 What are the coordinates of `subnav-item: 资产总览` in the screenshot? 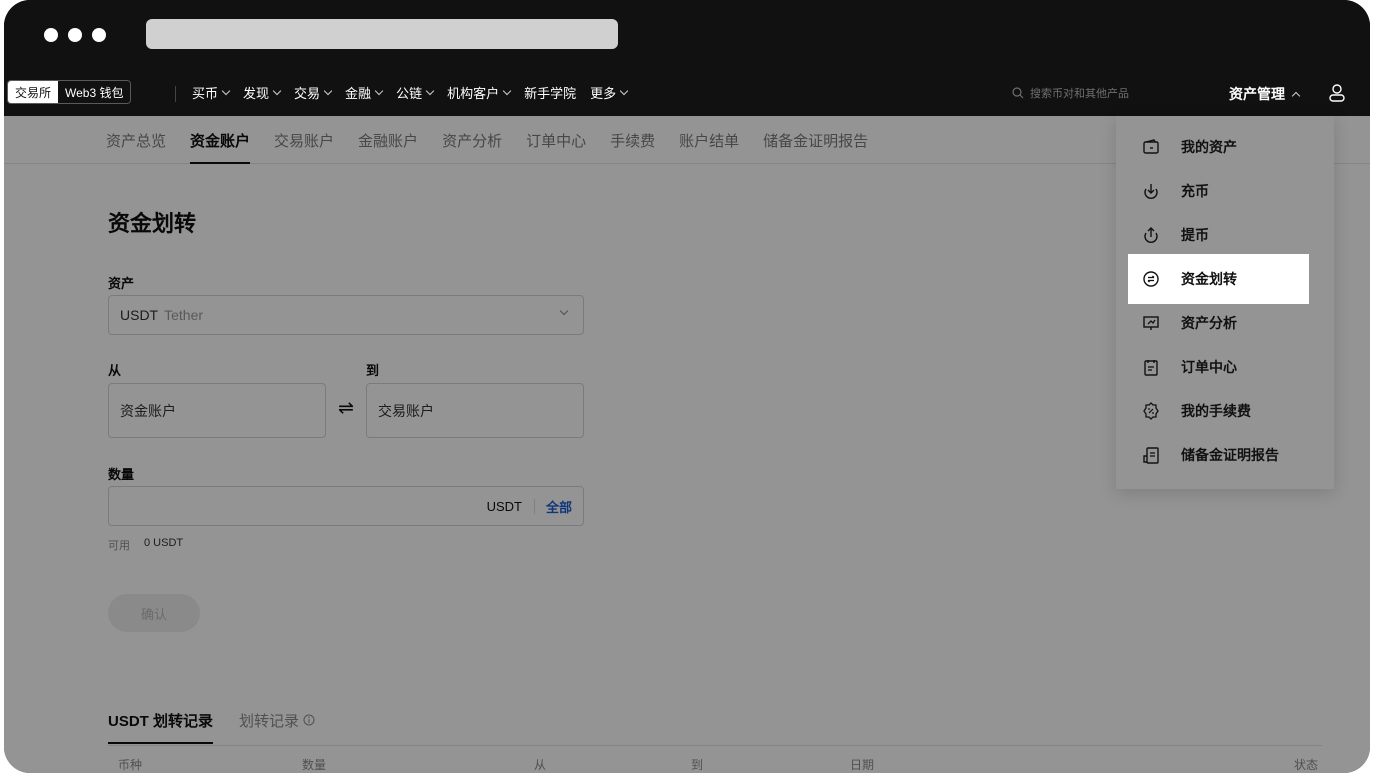 It's located at (136, 140).